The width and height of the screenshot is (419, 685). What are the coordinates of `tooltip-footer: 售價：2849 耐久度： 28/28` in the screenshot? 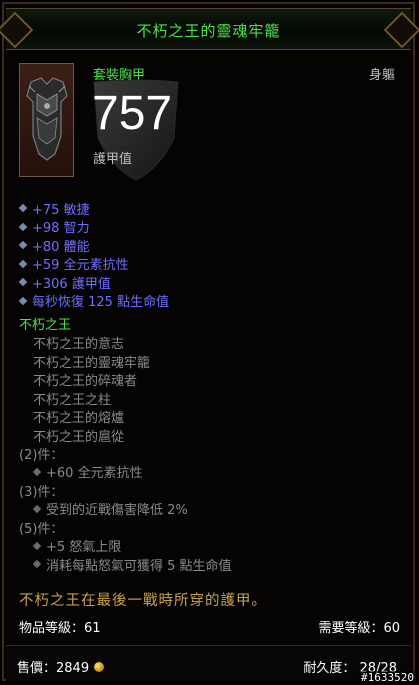 It's located at (208, 663).